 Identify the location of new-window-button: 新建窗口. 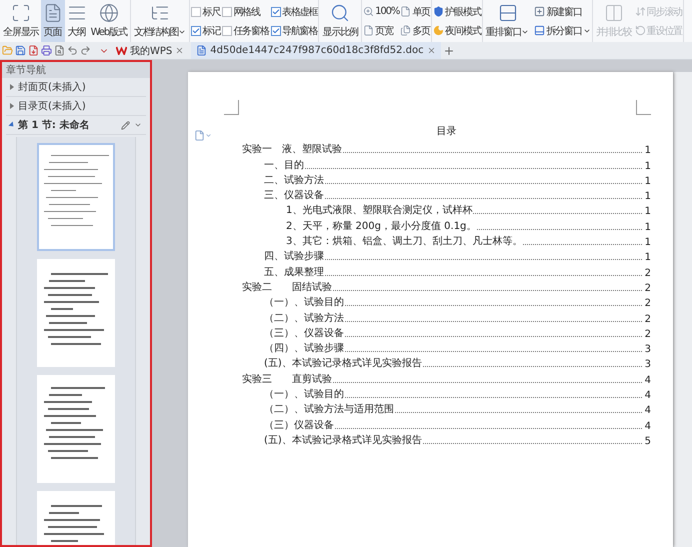
(562, 12).